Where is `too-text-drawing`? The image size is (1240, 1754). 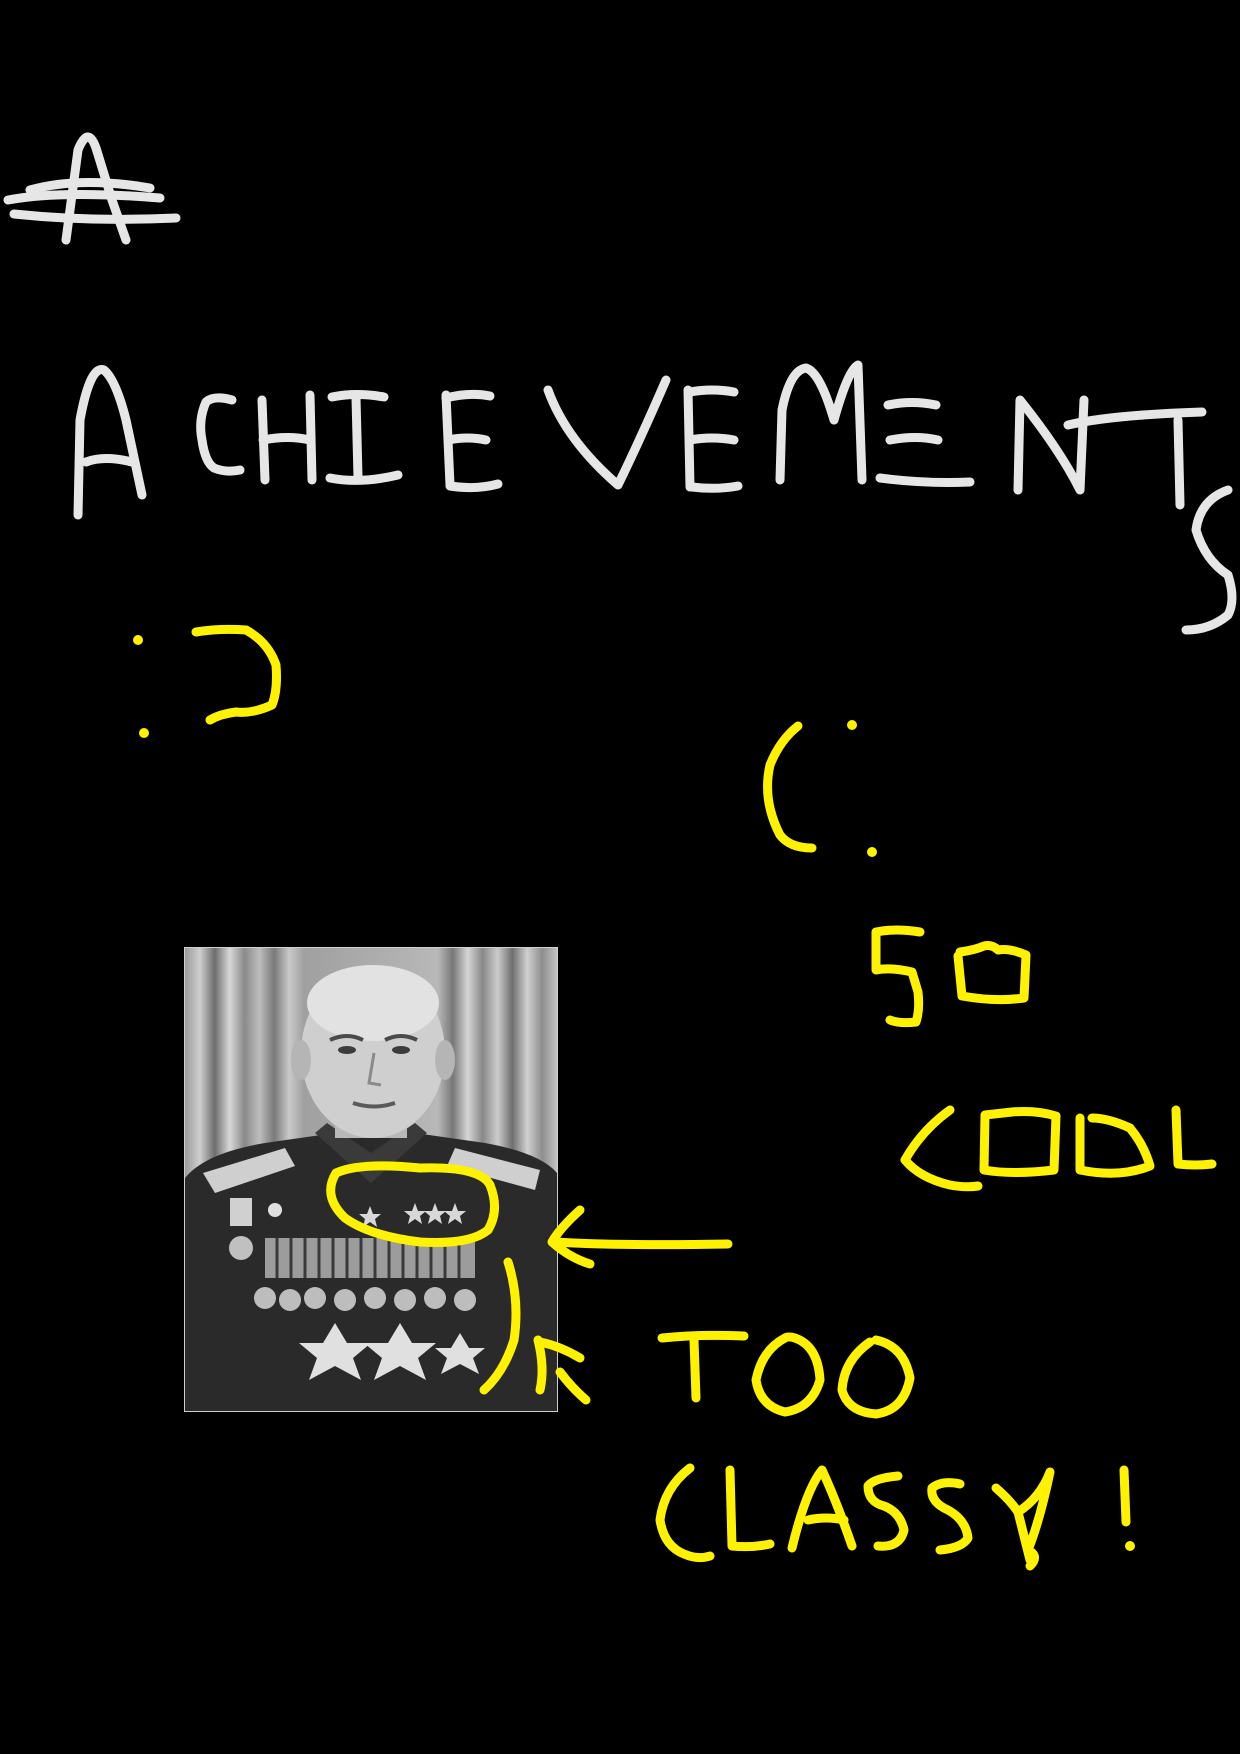 too-text-drawing is located at coordinates (786, 1374).